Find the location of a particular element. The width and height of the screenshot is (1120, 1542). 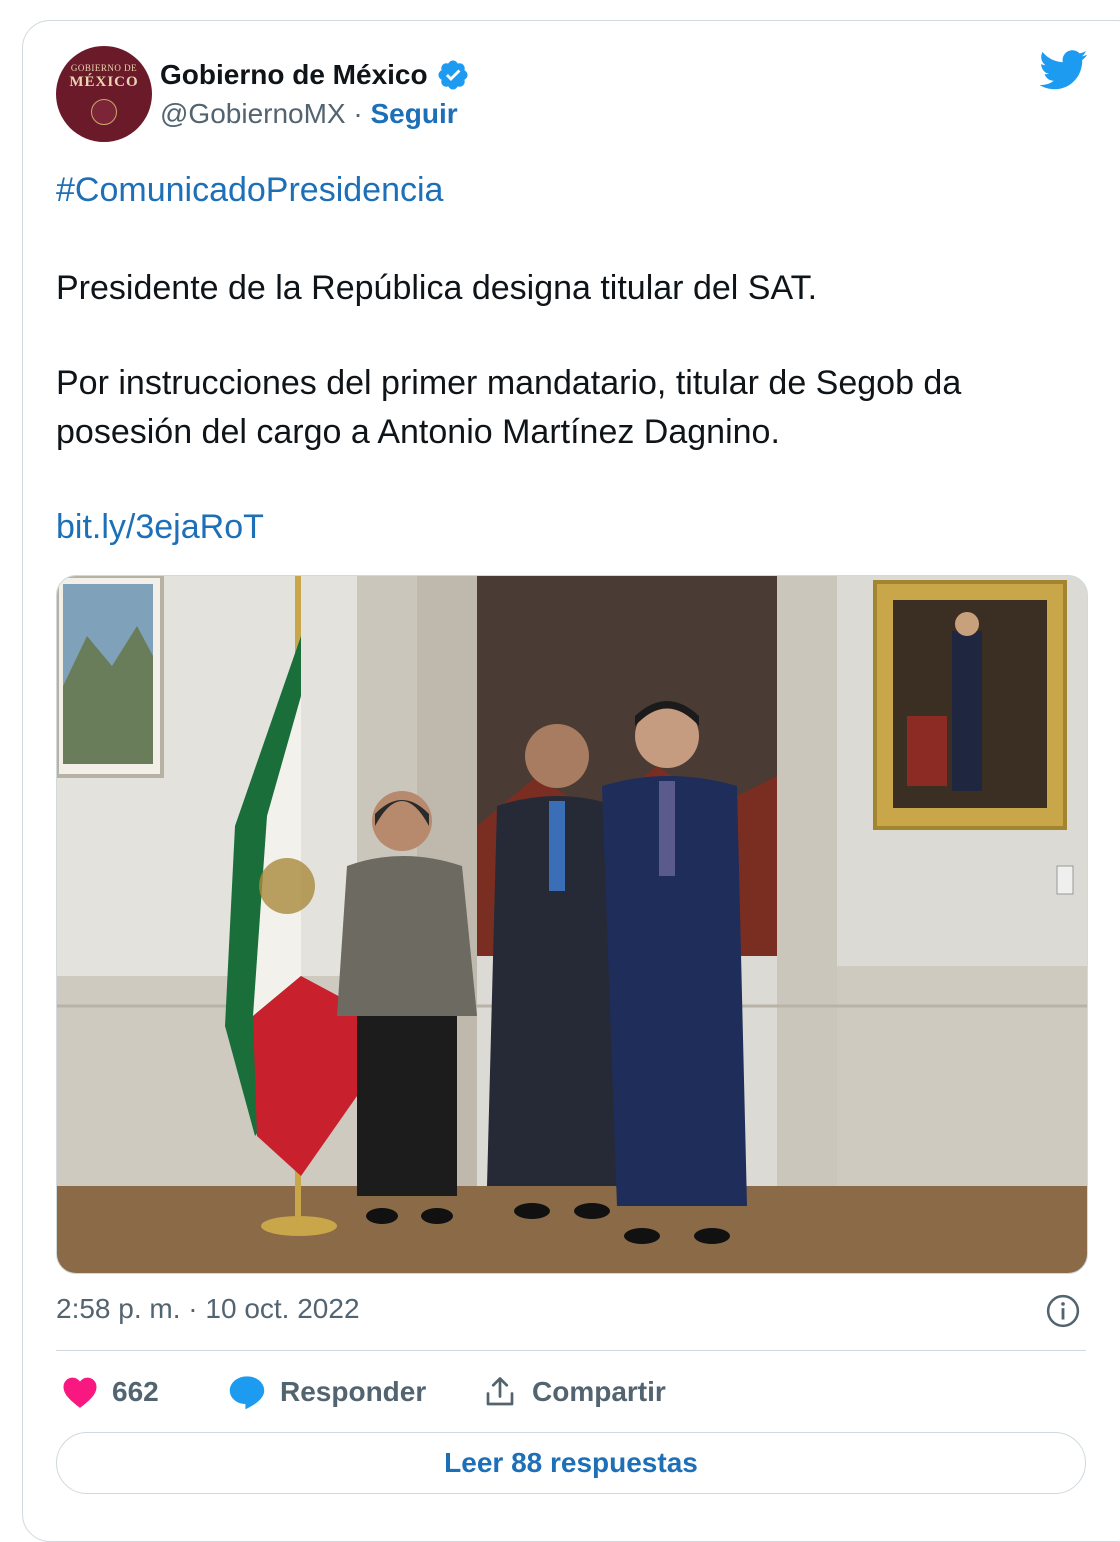

share-label: Compartir is located at coordinates (599, 1391).